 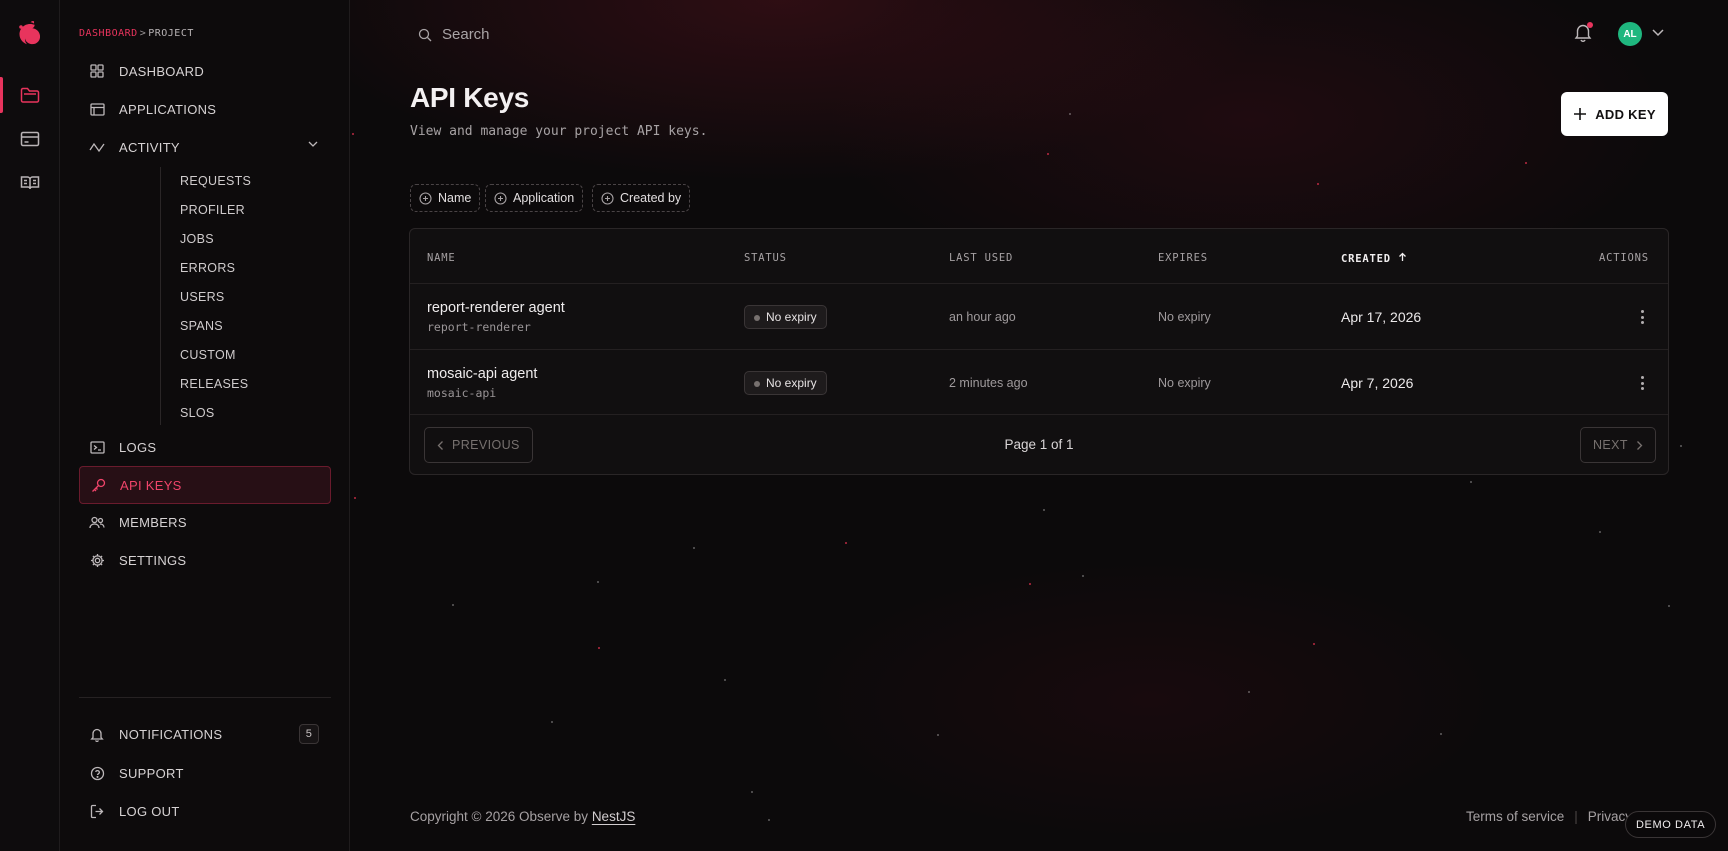 I want to click on sidebar-item-label: DASHBOARD, so click(x=162, y=71).